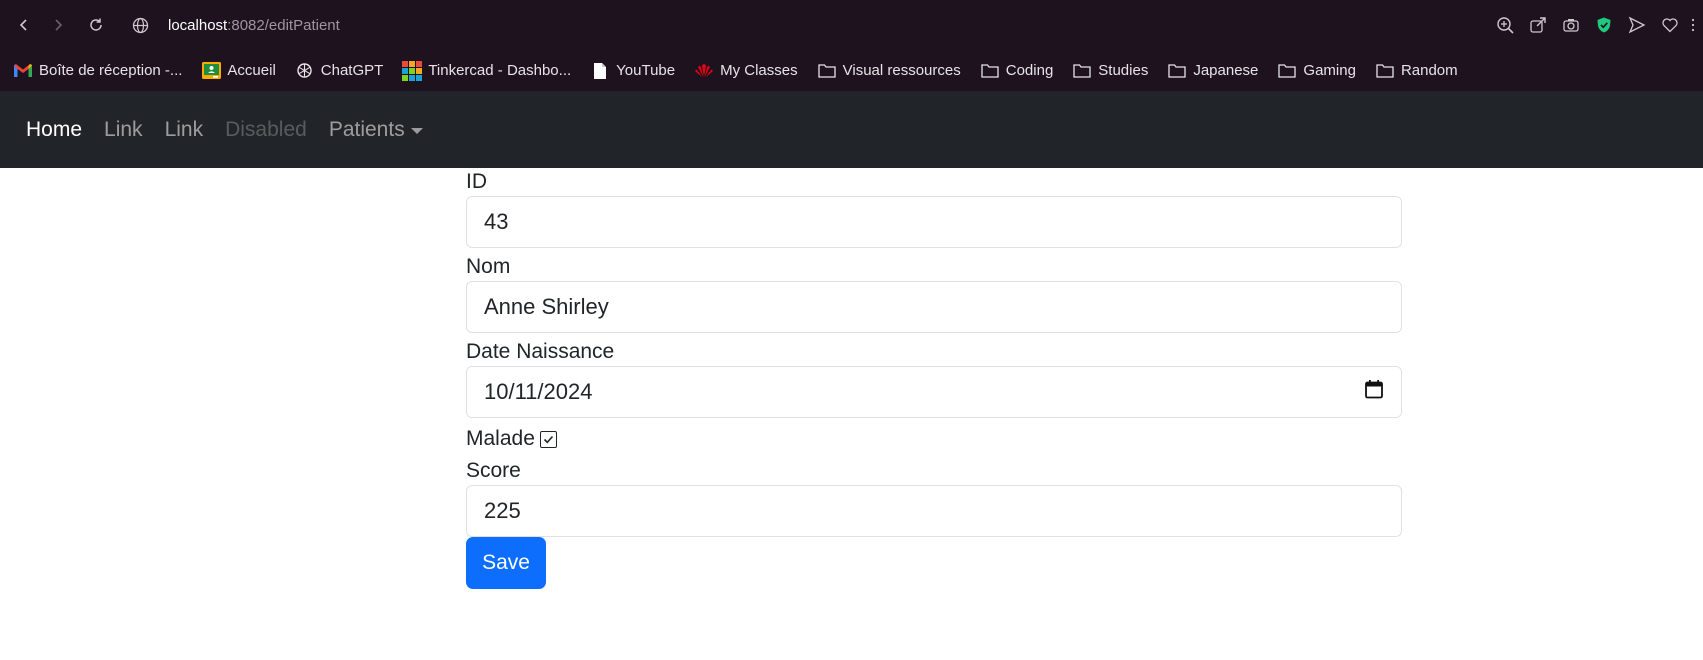 This screenshot has height=660, width=1703. Describe the element at coordinates (184, 130) in the screenshot. I see `nav-link-2: Link` at that location.